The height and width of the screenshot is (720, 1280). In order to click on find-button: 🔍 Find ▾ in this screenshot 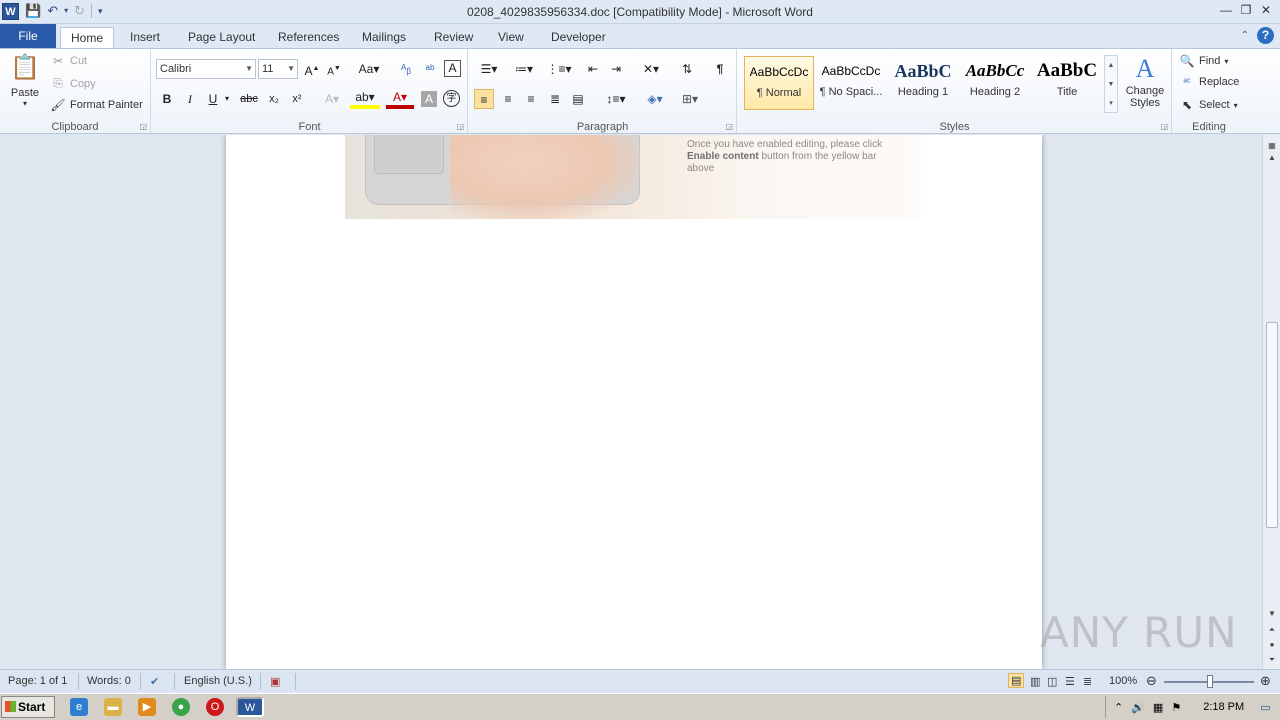, I will do `click(1204, 61)`.